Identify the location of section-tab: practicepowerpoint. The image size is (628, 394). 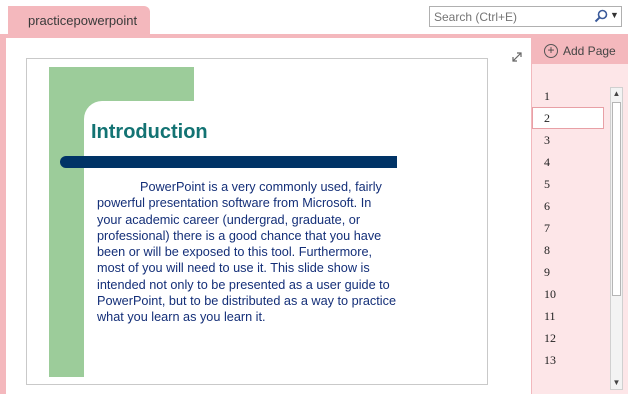
(79, 20).